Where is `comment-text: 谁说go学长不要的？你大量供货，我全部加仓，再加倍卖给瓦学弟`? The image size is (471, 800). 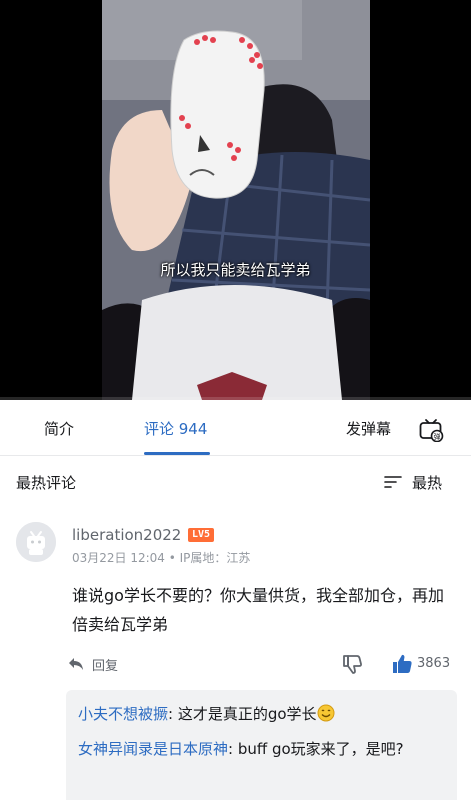 comment-text: 谁说go学长不要的？你大量供货，我全部加仓，再加倍卖给瓦学弟 is located at coordinates (258, 610).